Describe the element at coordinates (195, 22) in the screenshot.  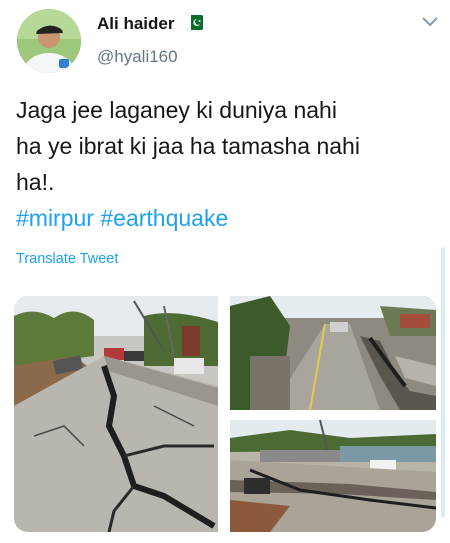
I see `pakistan-flag-icon` at that location.